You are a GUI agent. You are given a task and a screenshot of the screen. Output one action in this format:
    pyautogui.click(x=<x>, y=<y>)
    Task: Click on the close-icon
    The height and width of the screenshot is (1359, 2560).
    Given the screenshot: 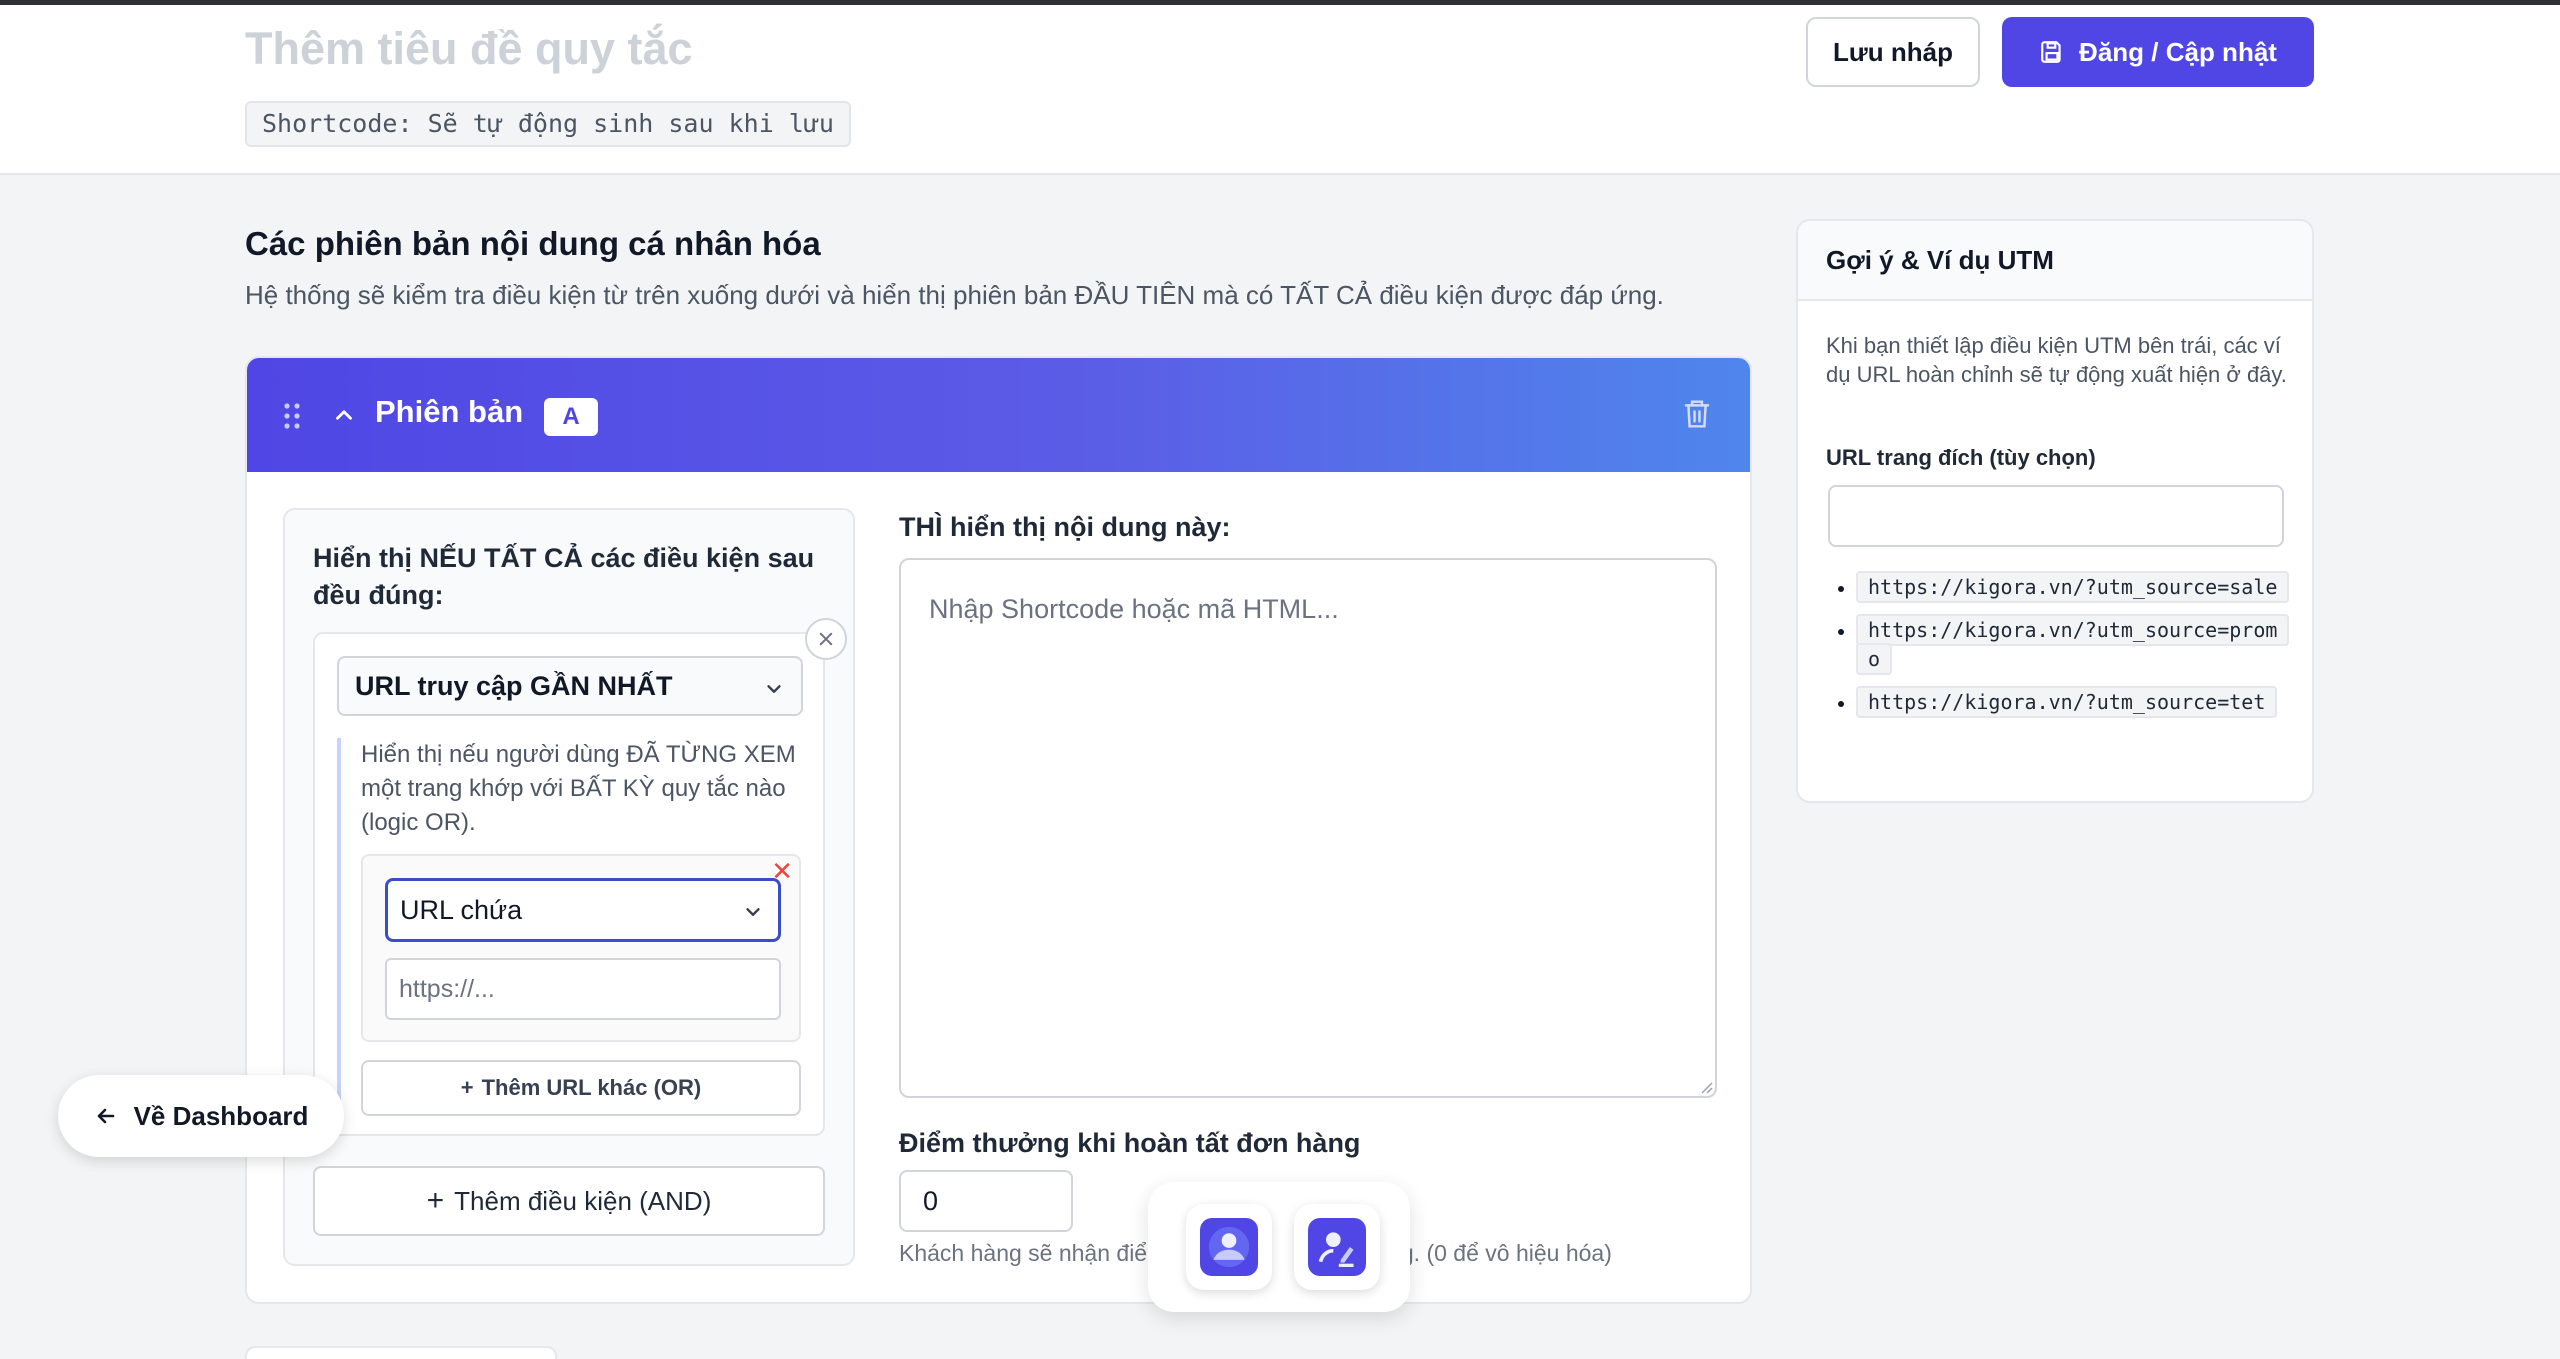 What is the action you would take?
    pyautogui.click(x=826, y=639)
    